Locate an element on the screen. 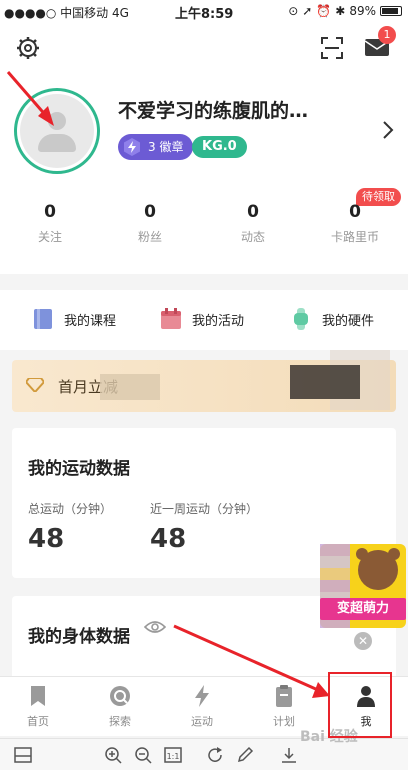  download-icon is located at coordinates (289, 755).